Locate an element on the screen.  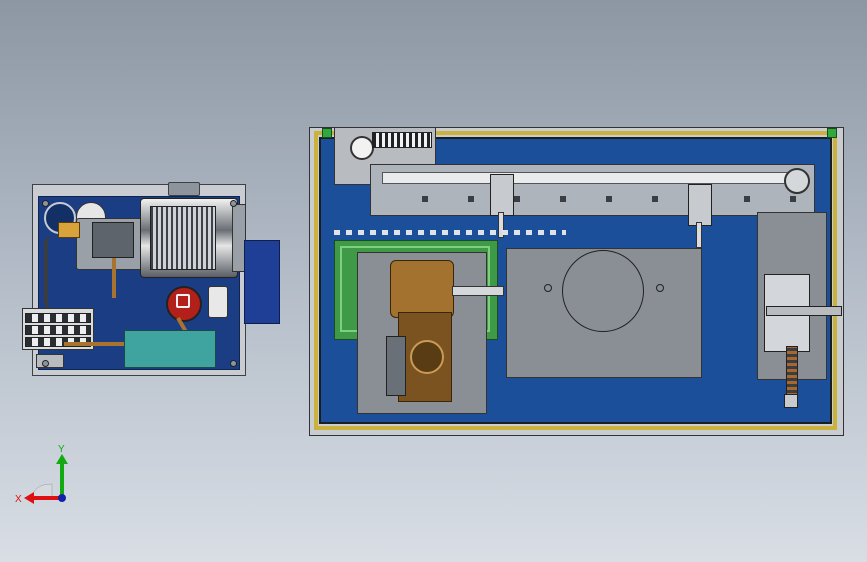
cylinder-tip is located at coordinates (791, 401).